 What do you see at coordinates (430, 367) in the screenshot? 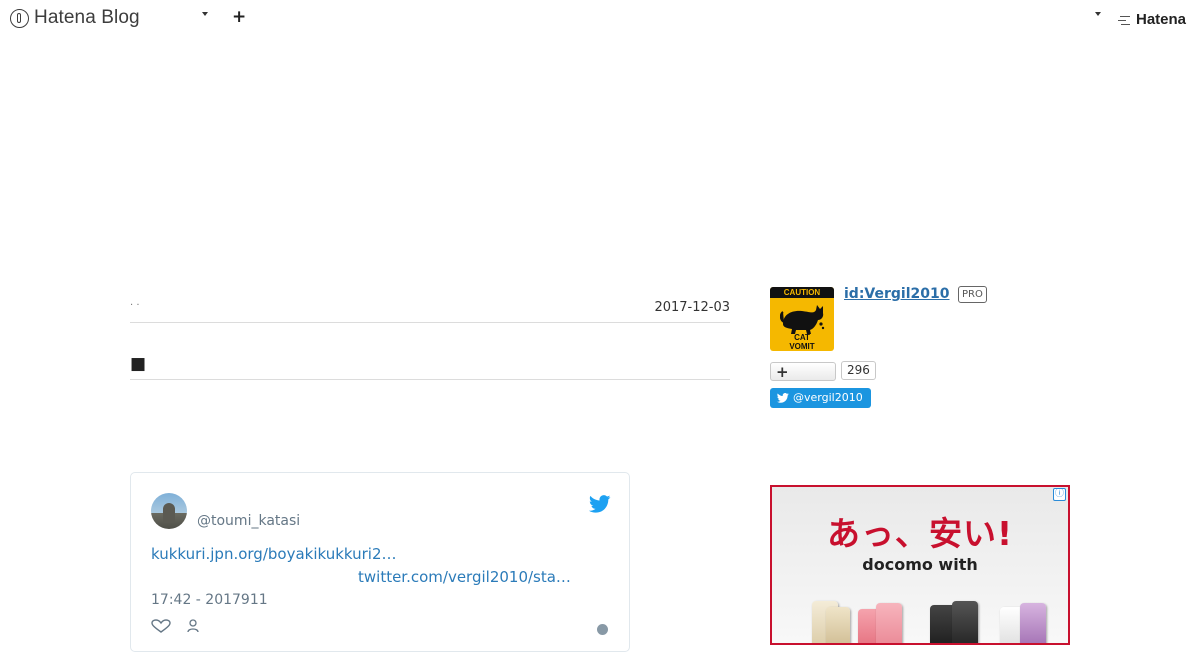
I see `entry-title: ■` at bounding box center [430, 367].